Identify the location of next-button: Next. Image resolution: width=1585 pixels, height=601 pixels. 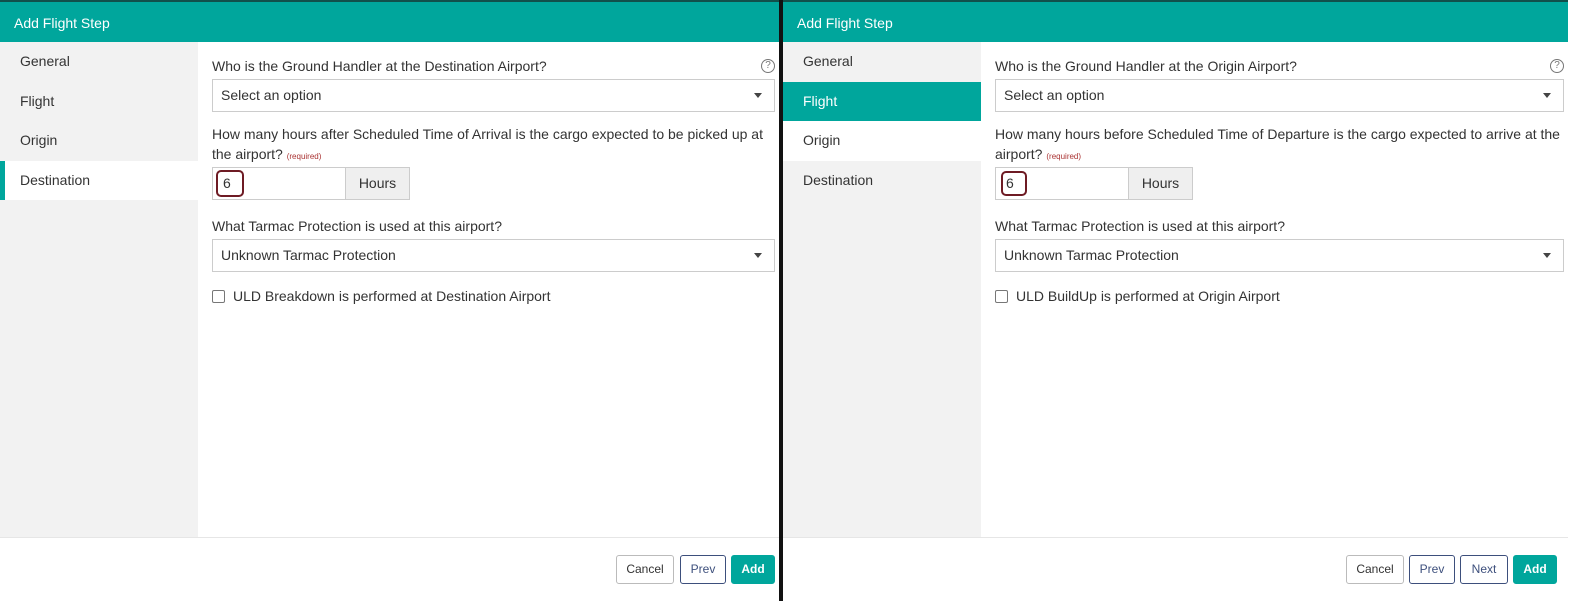
(1484, 569).